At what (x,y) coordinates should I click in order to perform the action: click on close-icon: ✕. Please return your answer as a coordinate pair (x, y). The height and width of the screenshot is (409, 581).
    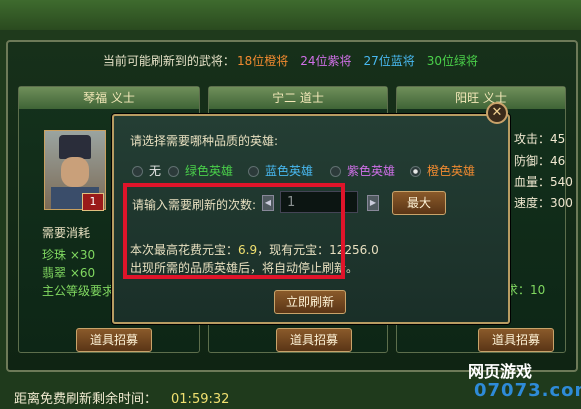
    Looking at the image, I should click on (497, 113).